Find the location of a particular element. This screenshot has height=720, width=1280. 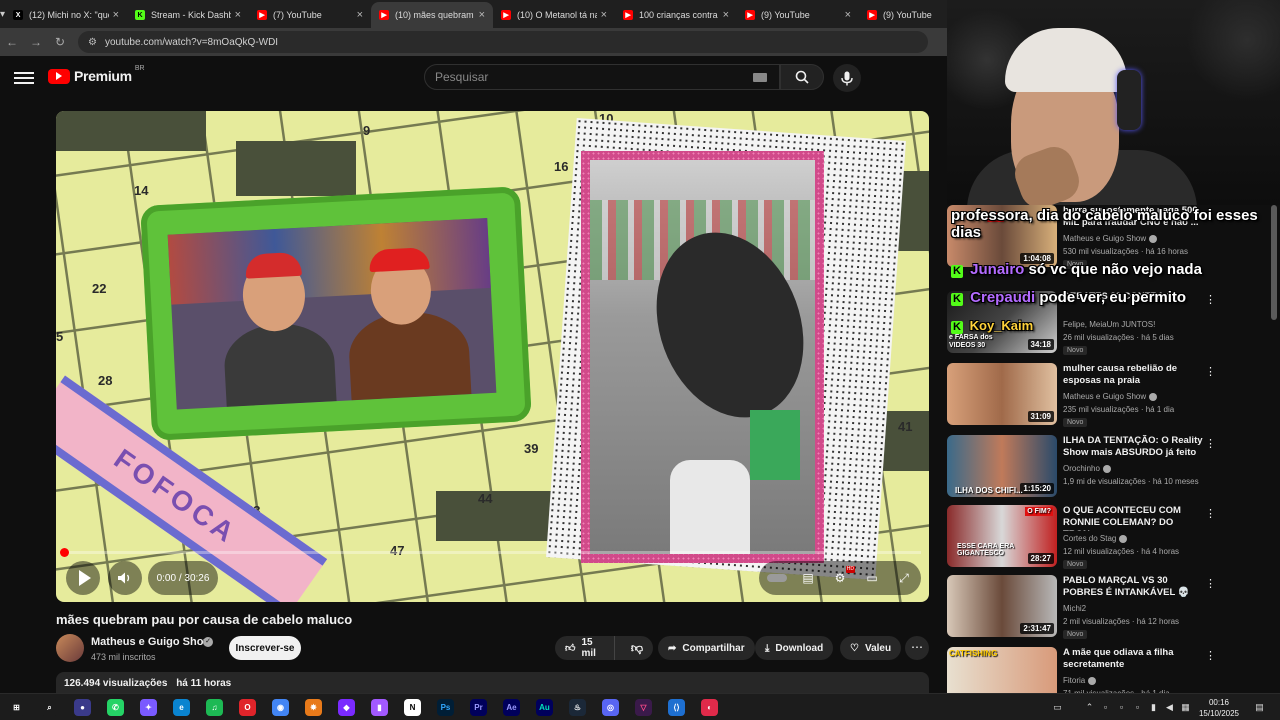

premiere-icon: Pr is located at coordinates (478, 707).